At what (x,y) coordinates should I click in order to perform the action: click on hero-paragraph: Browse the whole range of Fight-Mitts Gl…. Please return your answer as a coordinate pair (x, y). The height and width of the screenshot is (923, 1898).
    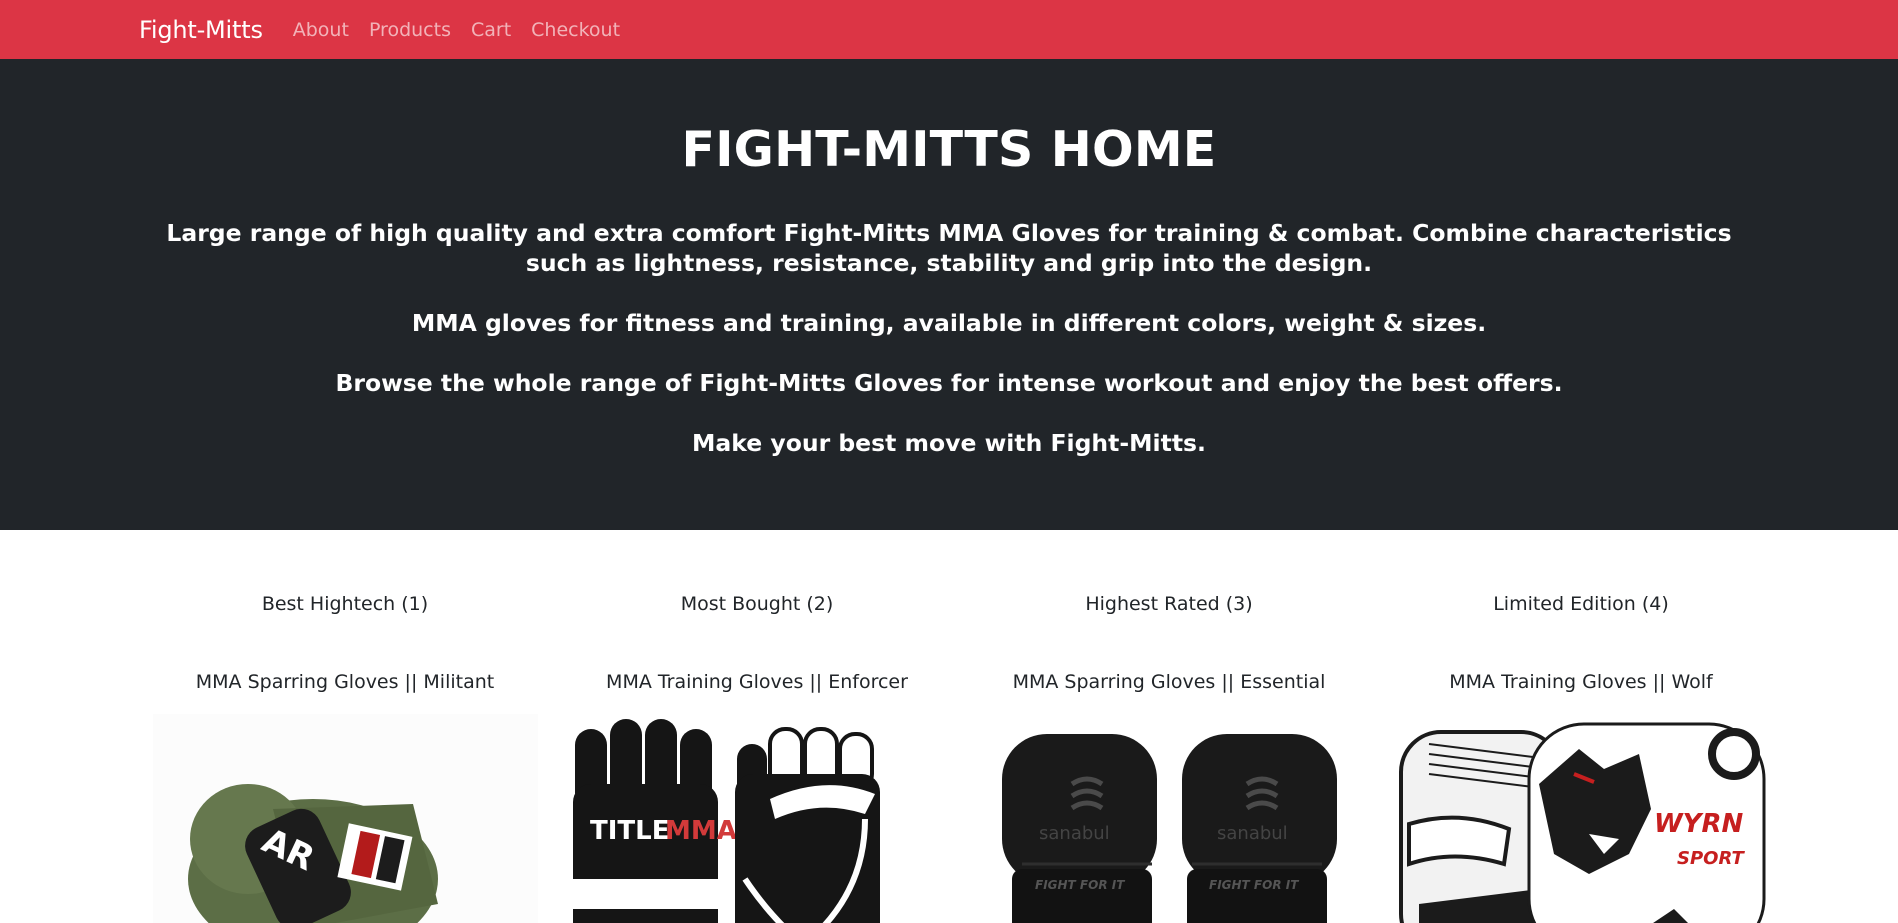
    Looking at the image, I should click on (949, 383).